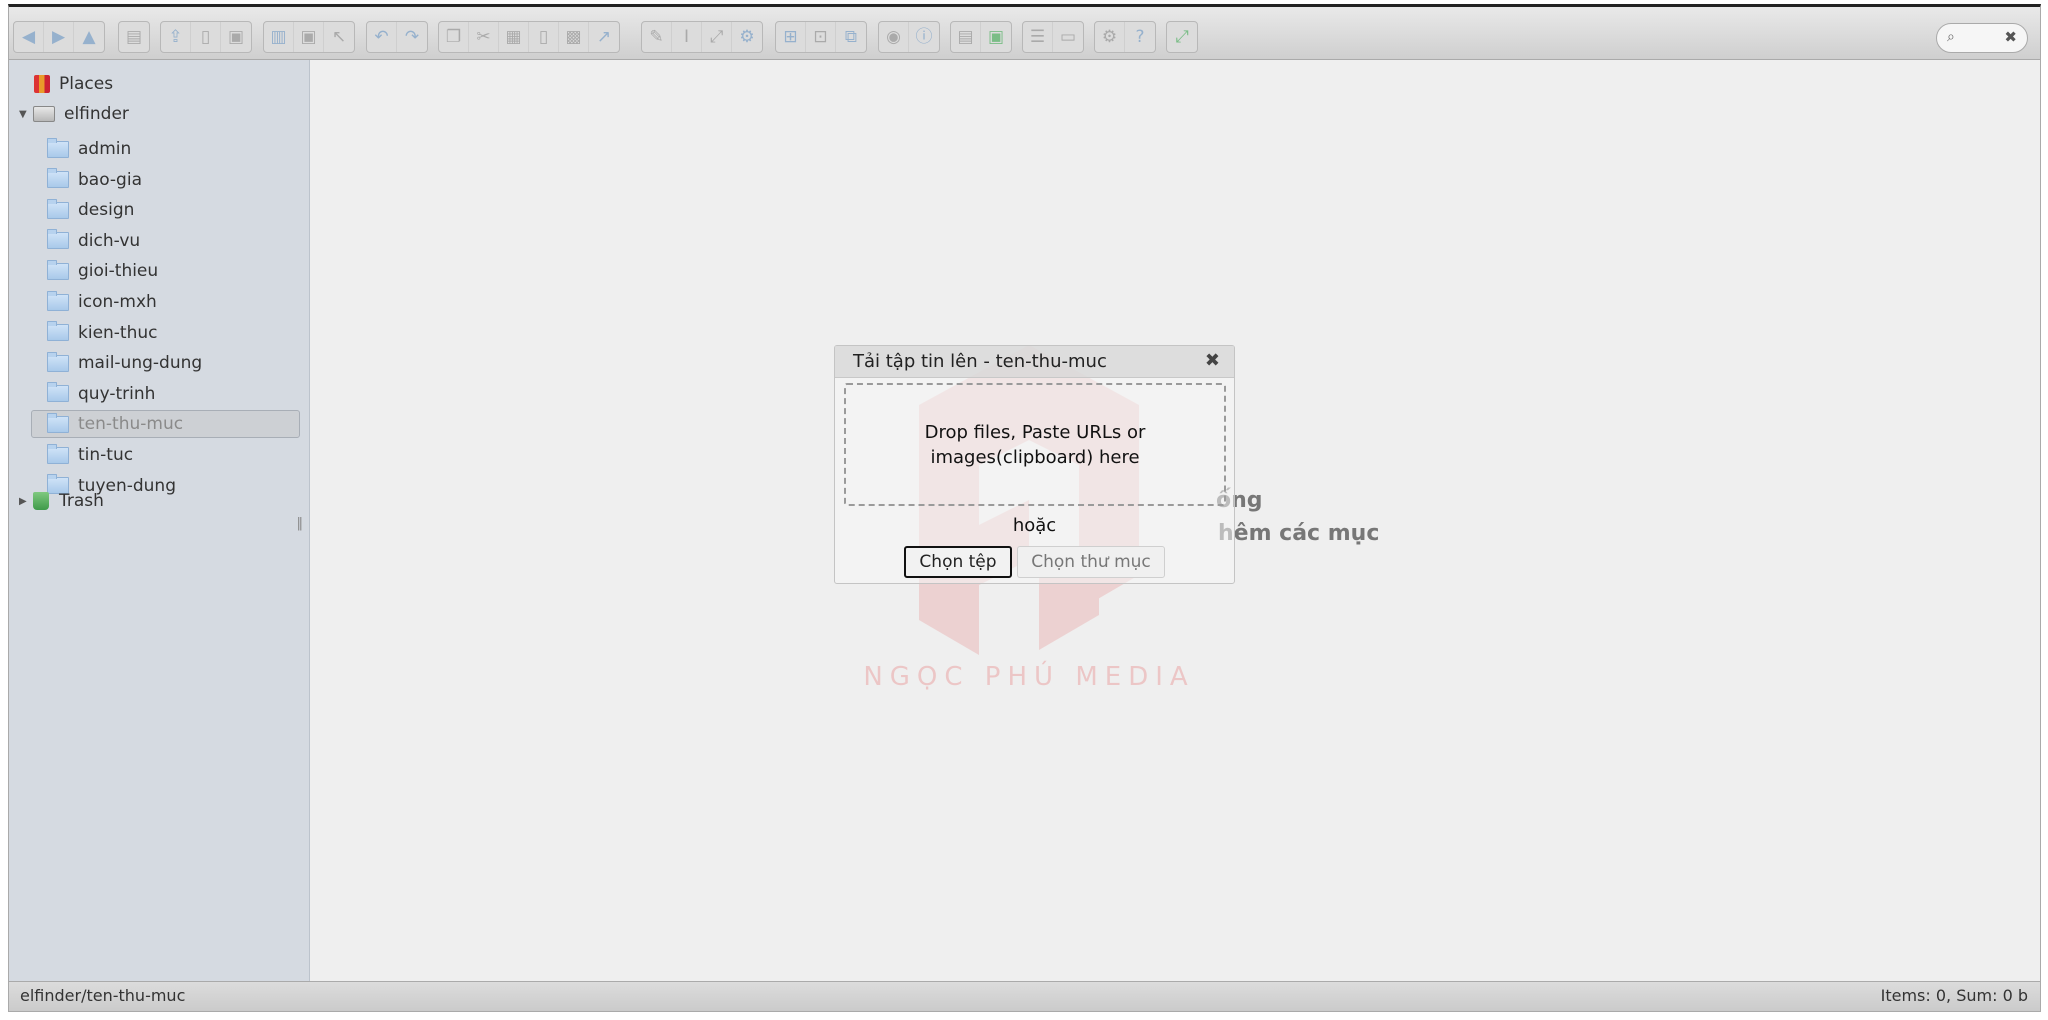  I want to click on sidebar-folder-label: bao-gia, so click(110, 179).